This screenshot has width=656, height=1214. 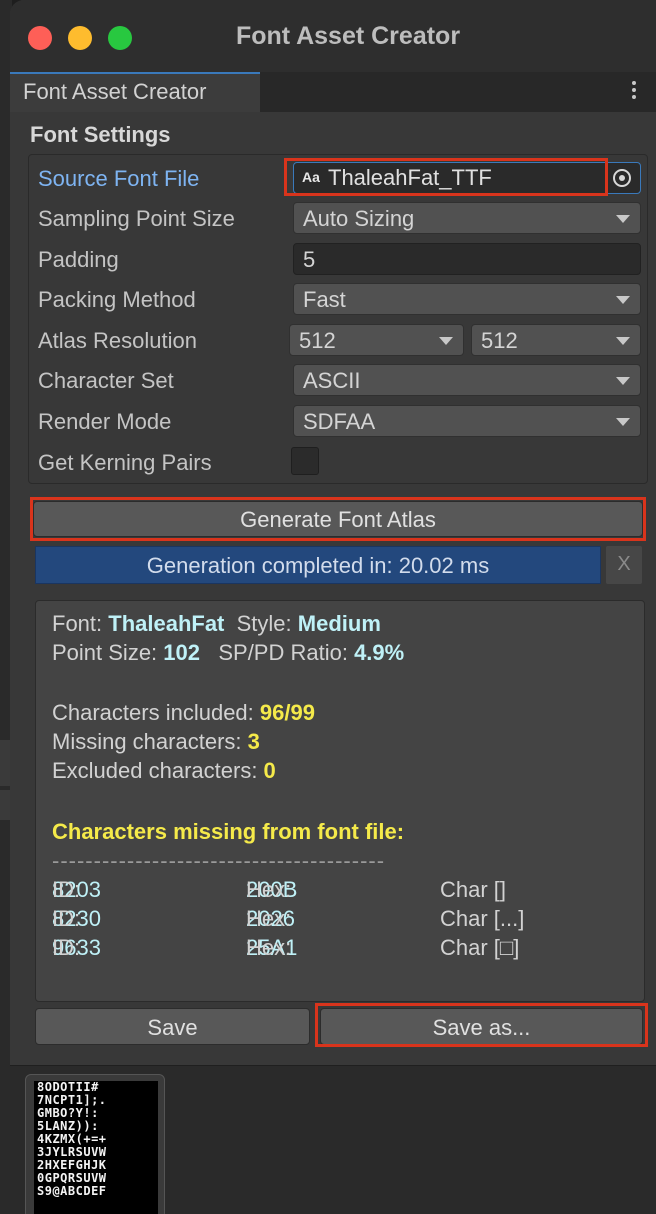 What do you see at coordinates (253, 741) in the screenshot?
I see `missing-characters-value: 3` at bounding box center [253, 741].